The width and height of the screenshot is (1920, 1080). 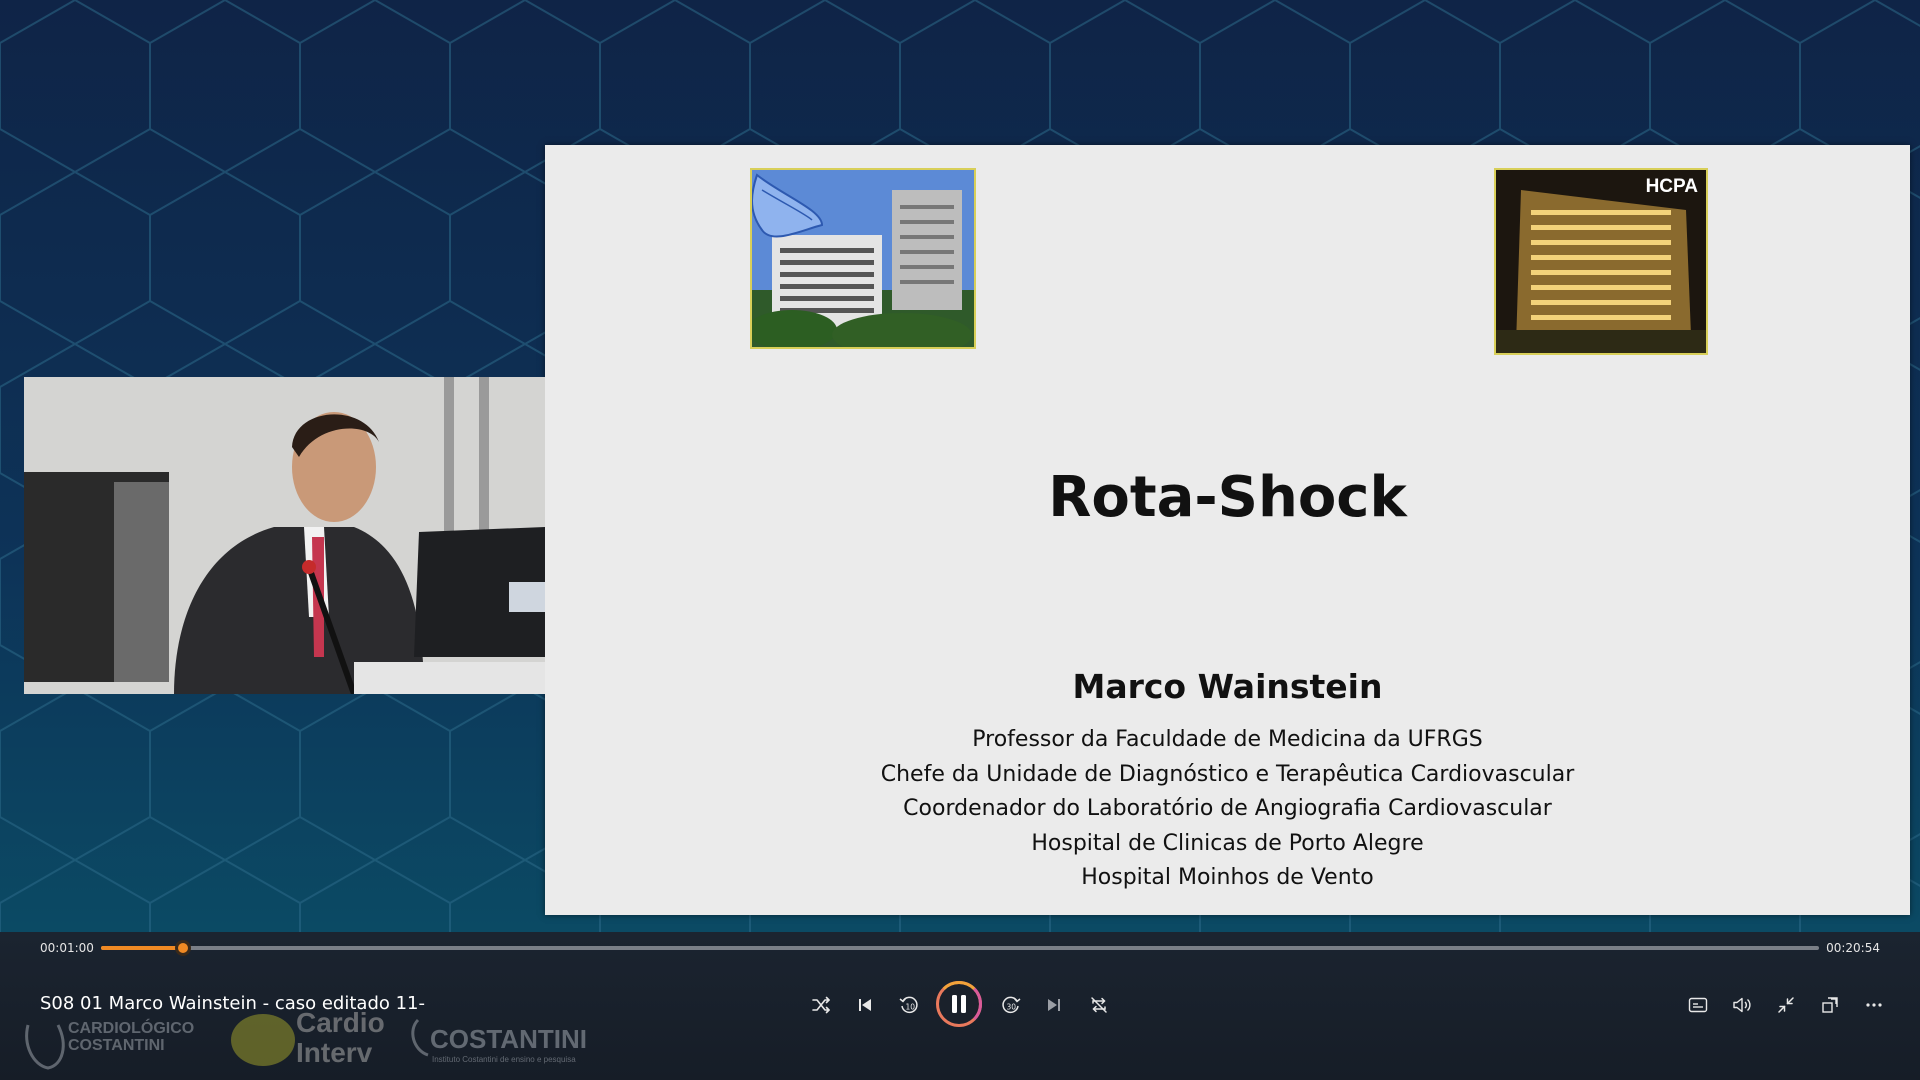 I want to click on repeat-off-icon, so click(x=1099, y=1005).